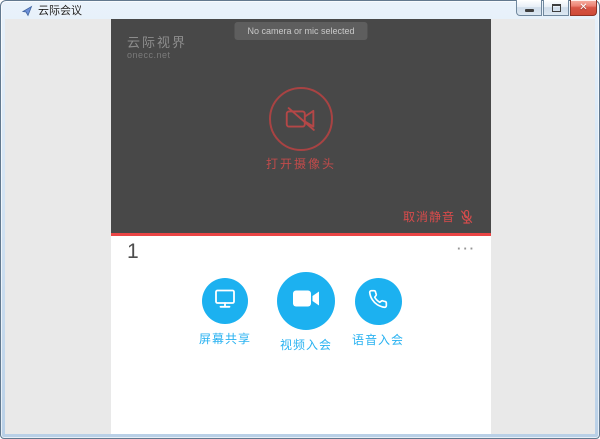 The width and height of the screenshot is (600, 439). Describe the element at coordinates (225, 298) in the screenshot. I see `screen-share-icon` at that location.